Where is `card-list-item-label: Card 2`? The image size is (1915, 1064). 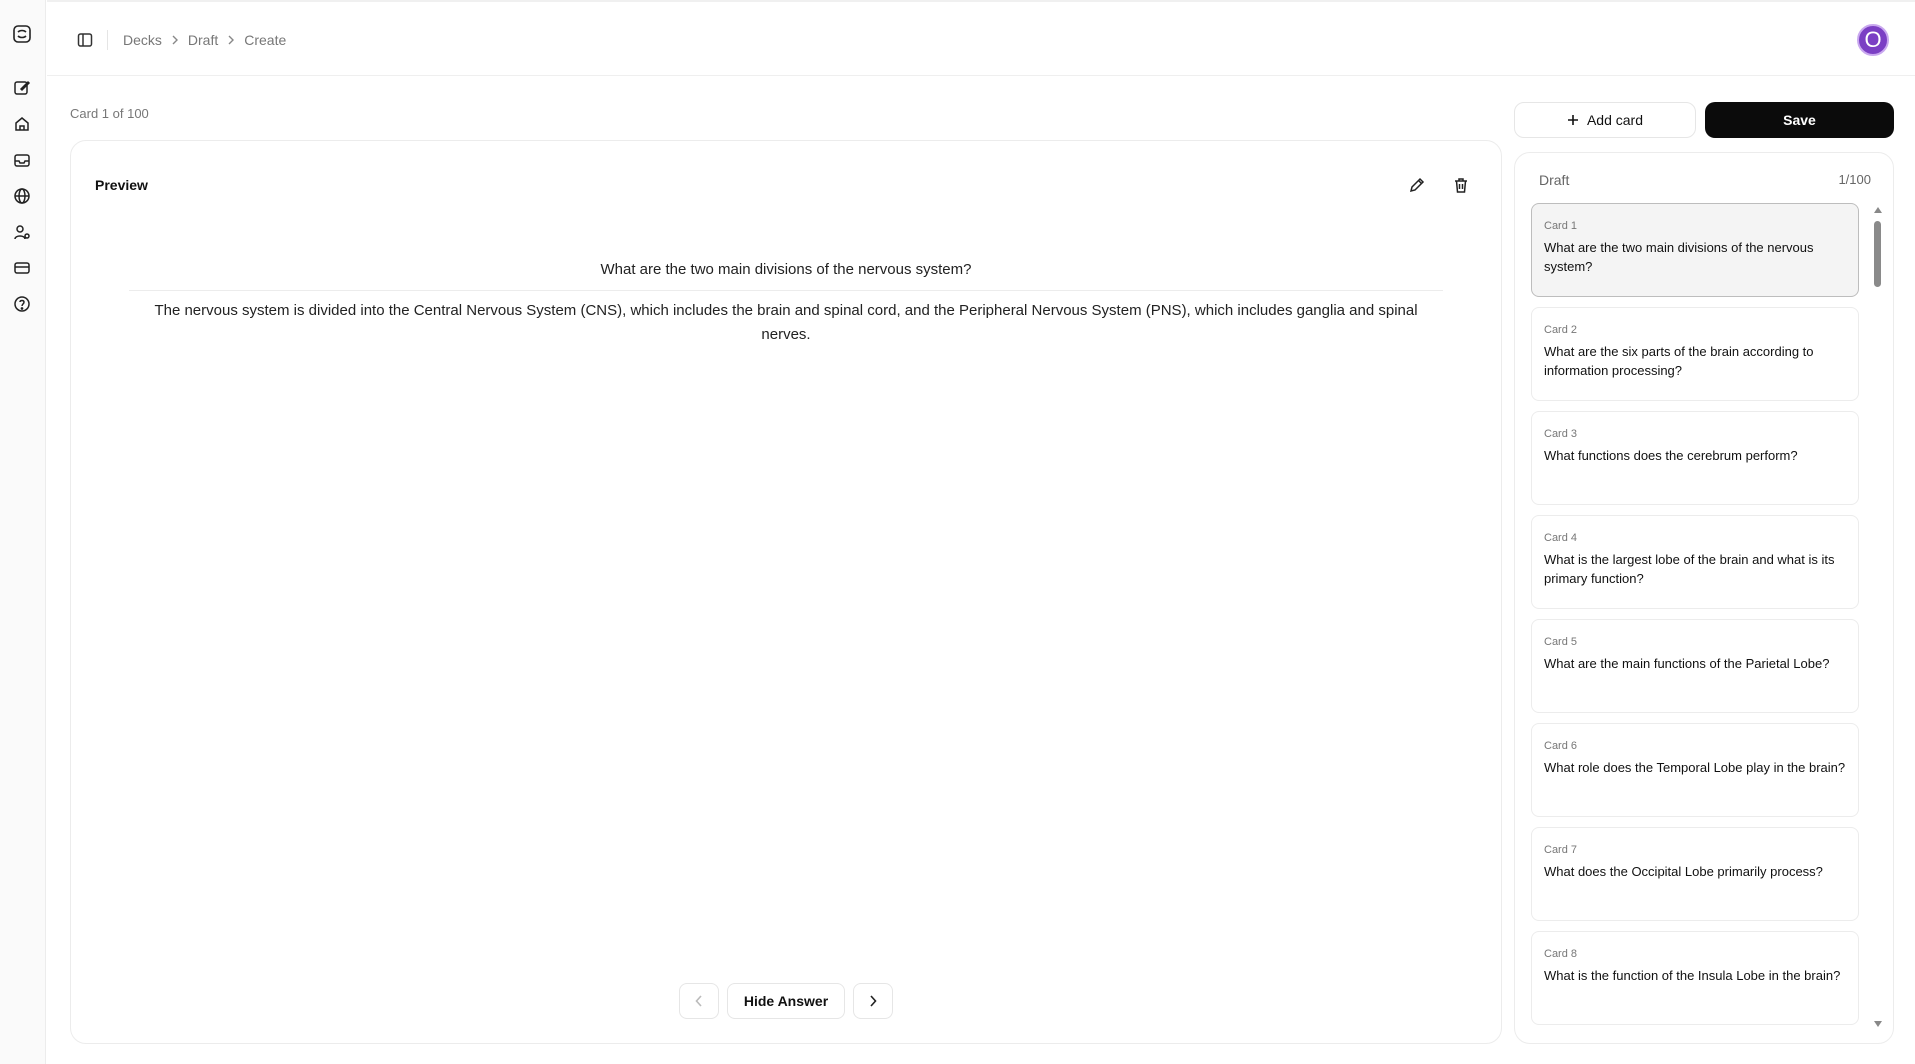
card-list-item-label: Card 2 is located at coordinates (1561, 330).